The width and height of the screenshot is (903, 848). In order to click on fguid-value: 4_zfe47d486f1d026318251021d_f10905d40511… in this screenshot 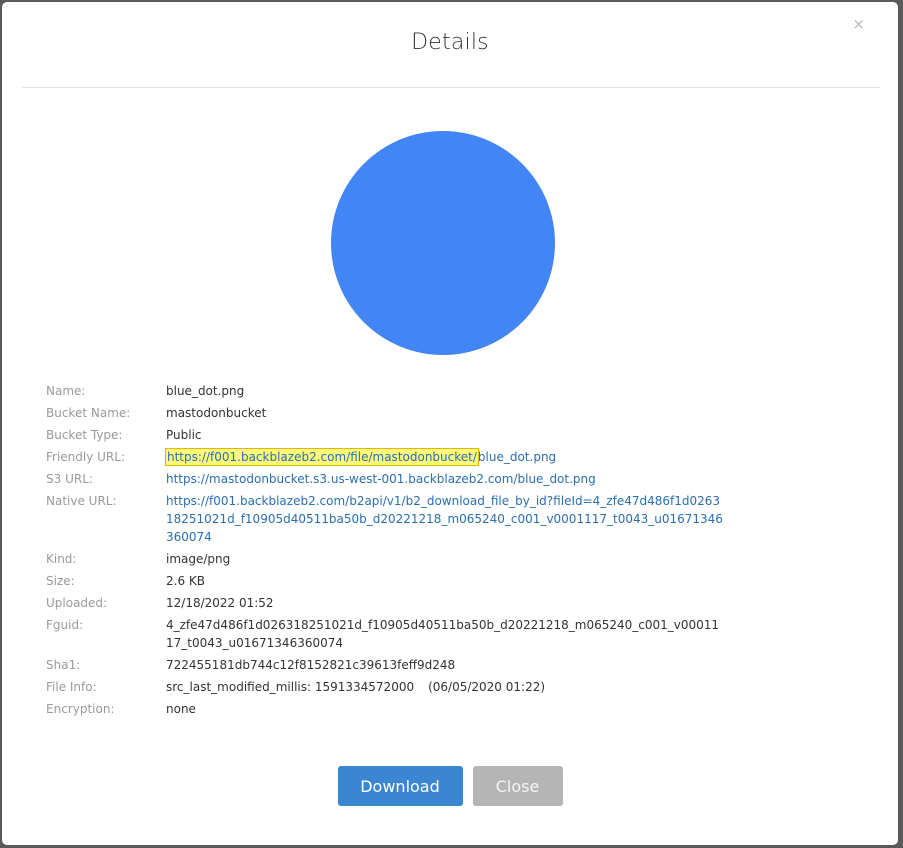, I will do `click(443, 634)`.